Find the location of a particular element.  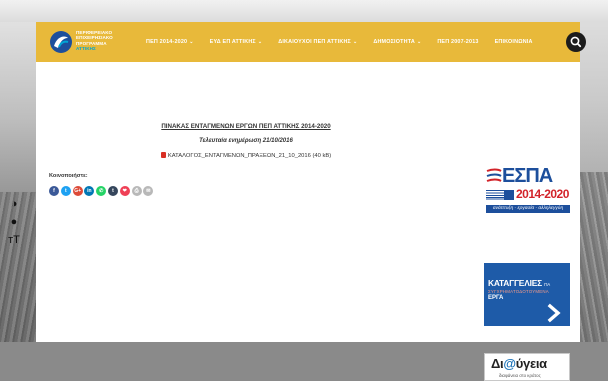

katagelies-title-main: ΚΑΤΑΓΓΕΛΙΕΣ is located at coordinates (515, 283).